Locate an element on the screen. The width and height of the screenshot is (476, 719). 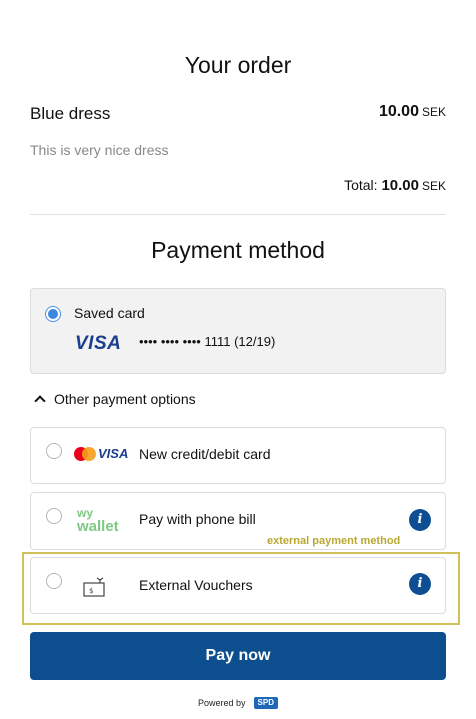
phone-bill-label: Pay with phone bill is located at coordinates (197, 519).